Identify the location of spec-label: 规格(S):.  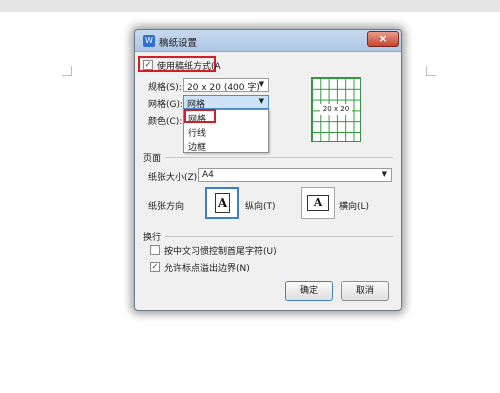
(165, 88).